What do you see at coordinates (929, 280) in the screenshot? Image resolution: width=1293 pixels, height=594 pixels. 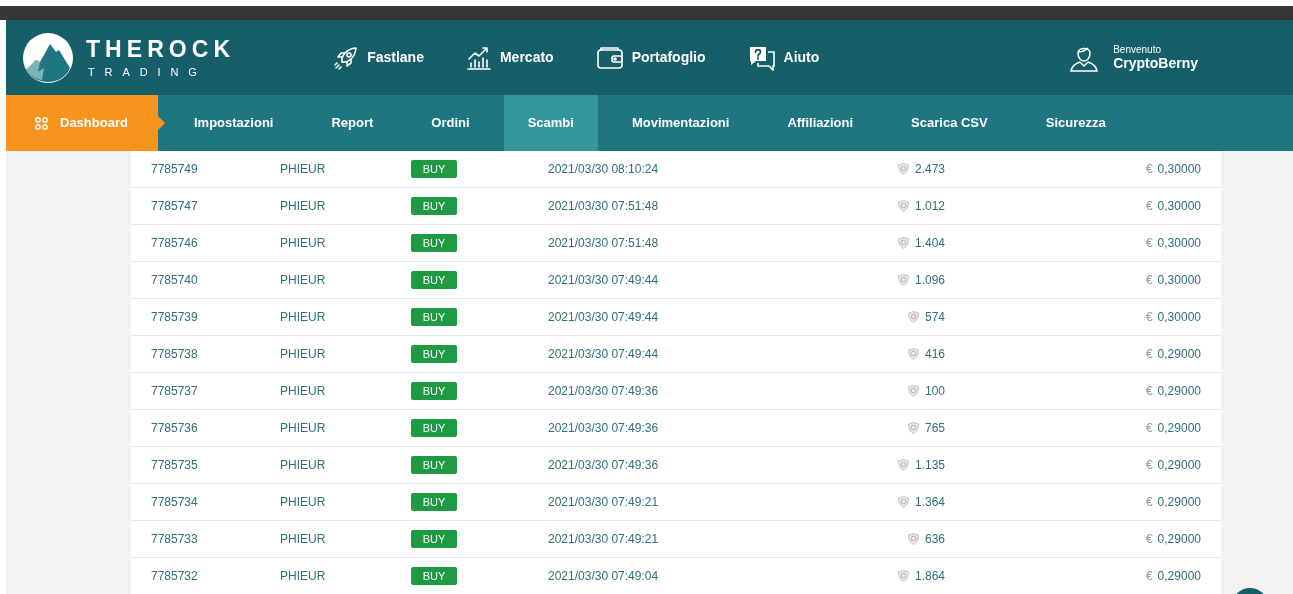 I see `amount-cell-text: 1.096` at bounding box center [929, 280].